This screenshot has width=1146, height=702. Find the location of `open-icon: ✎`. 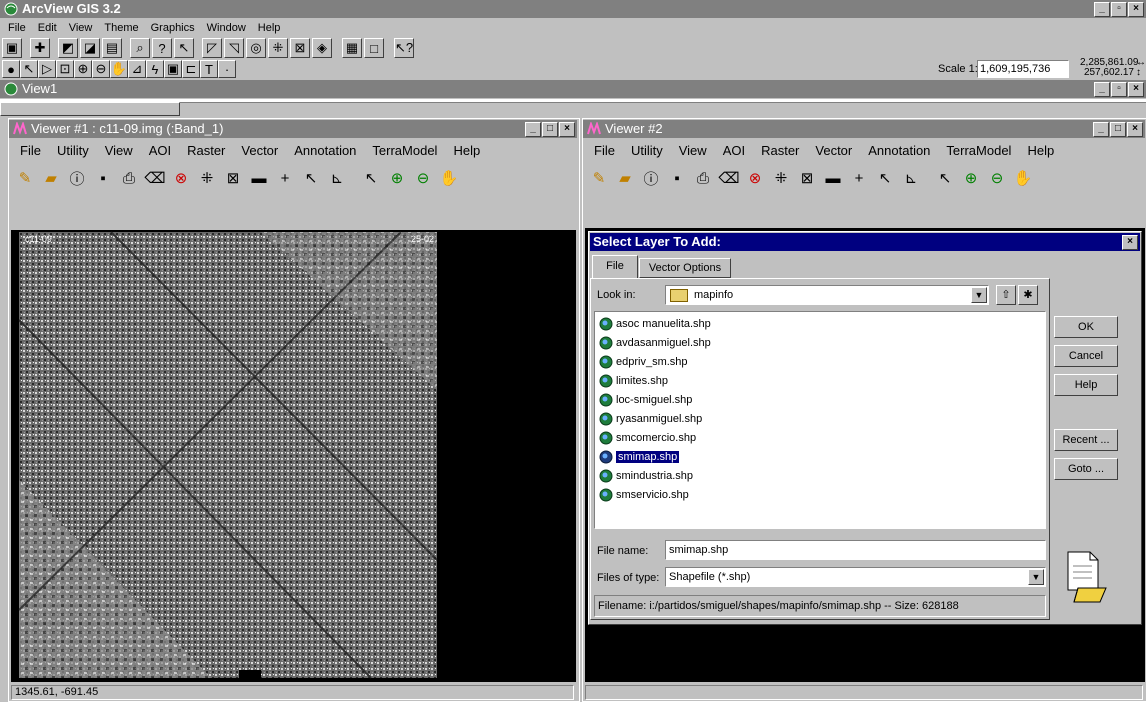

open-icon: ✎ is located at coordinates (25, 178).